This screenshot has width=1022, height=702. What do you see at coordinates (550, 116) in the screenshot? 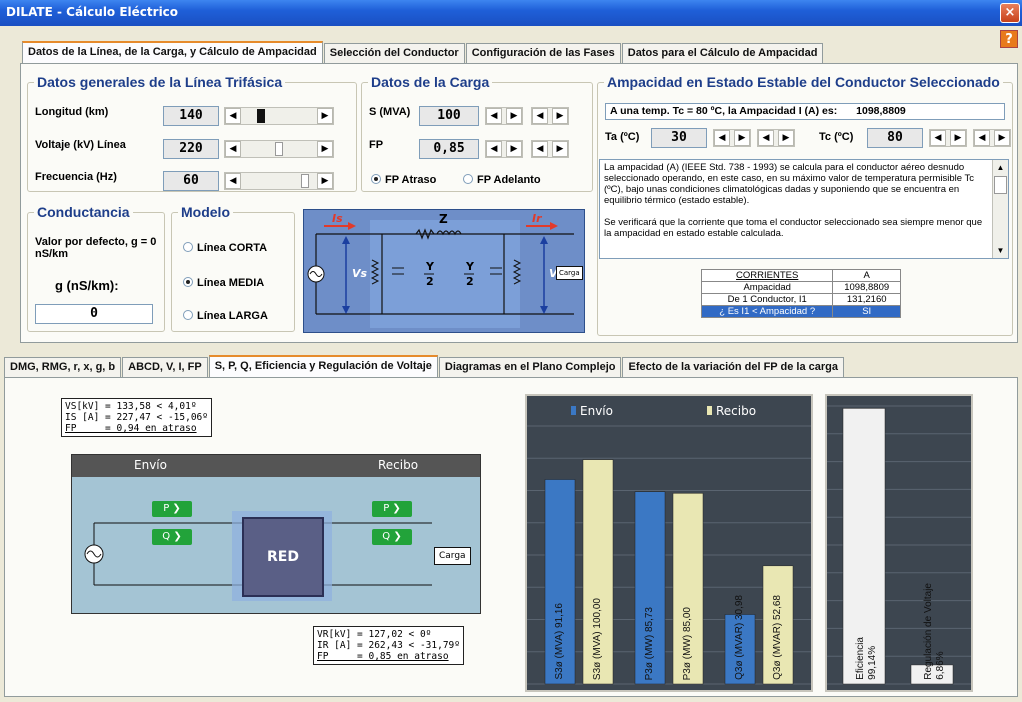
I see `s-mva-spinner-2: ◀ ▶` at bounding box center [550, 116].